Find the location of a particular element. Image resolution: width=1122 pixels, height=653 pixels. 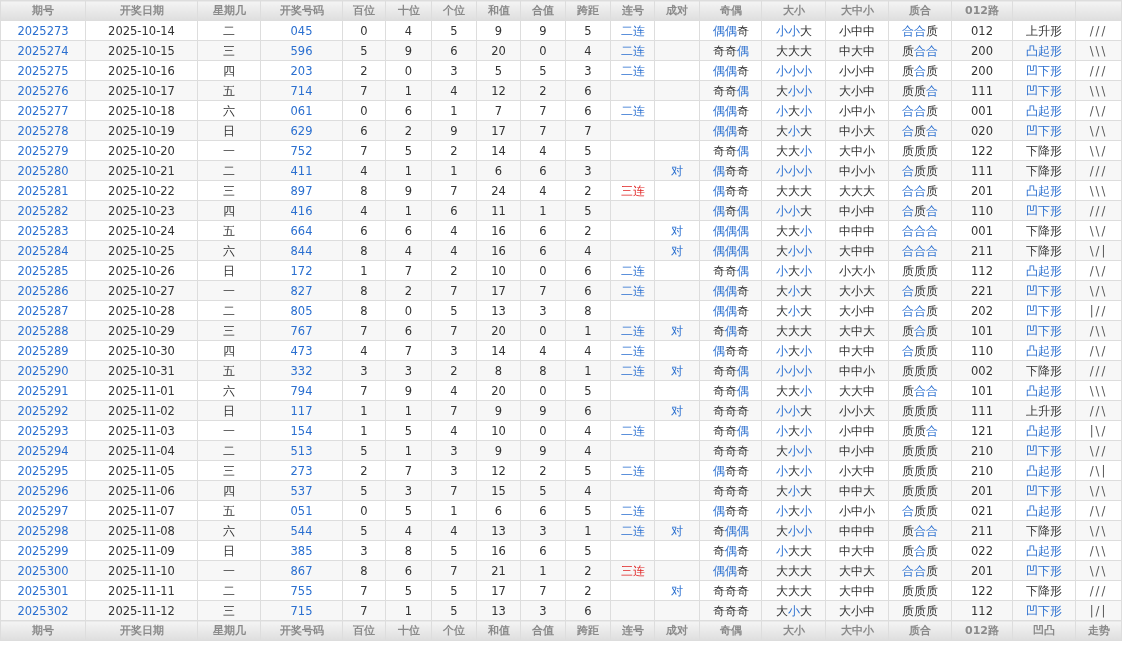

issue-link: 2025296 is located at coordinates (43, 490).